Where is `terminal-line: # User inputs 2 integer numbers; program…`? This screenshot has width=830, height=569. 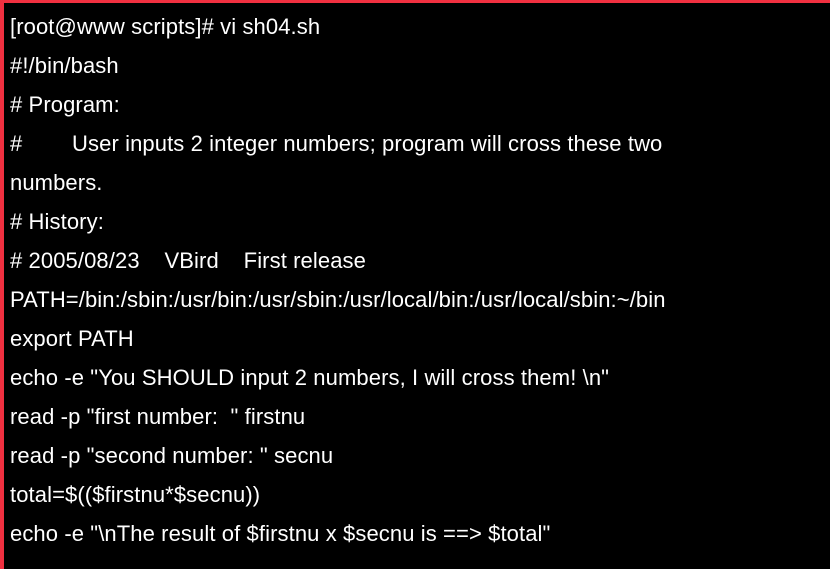
terminal-line: # User inputs 2 integer numbers; program… is located at coordinates (336, 143).